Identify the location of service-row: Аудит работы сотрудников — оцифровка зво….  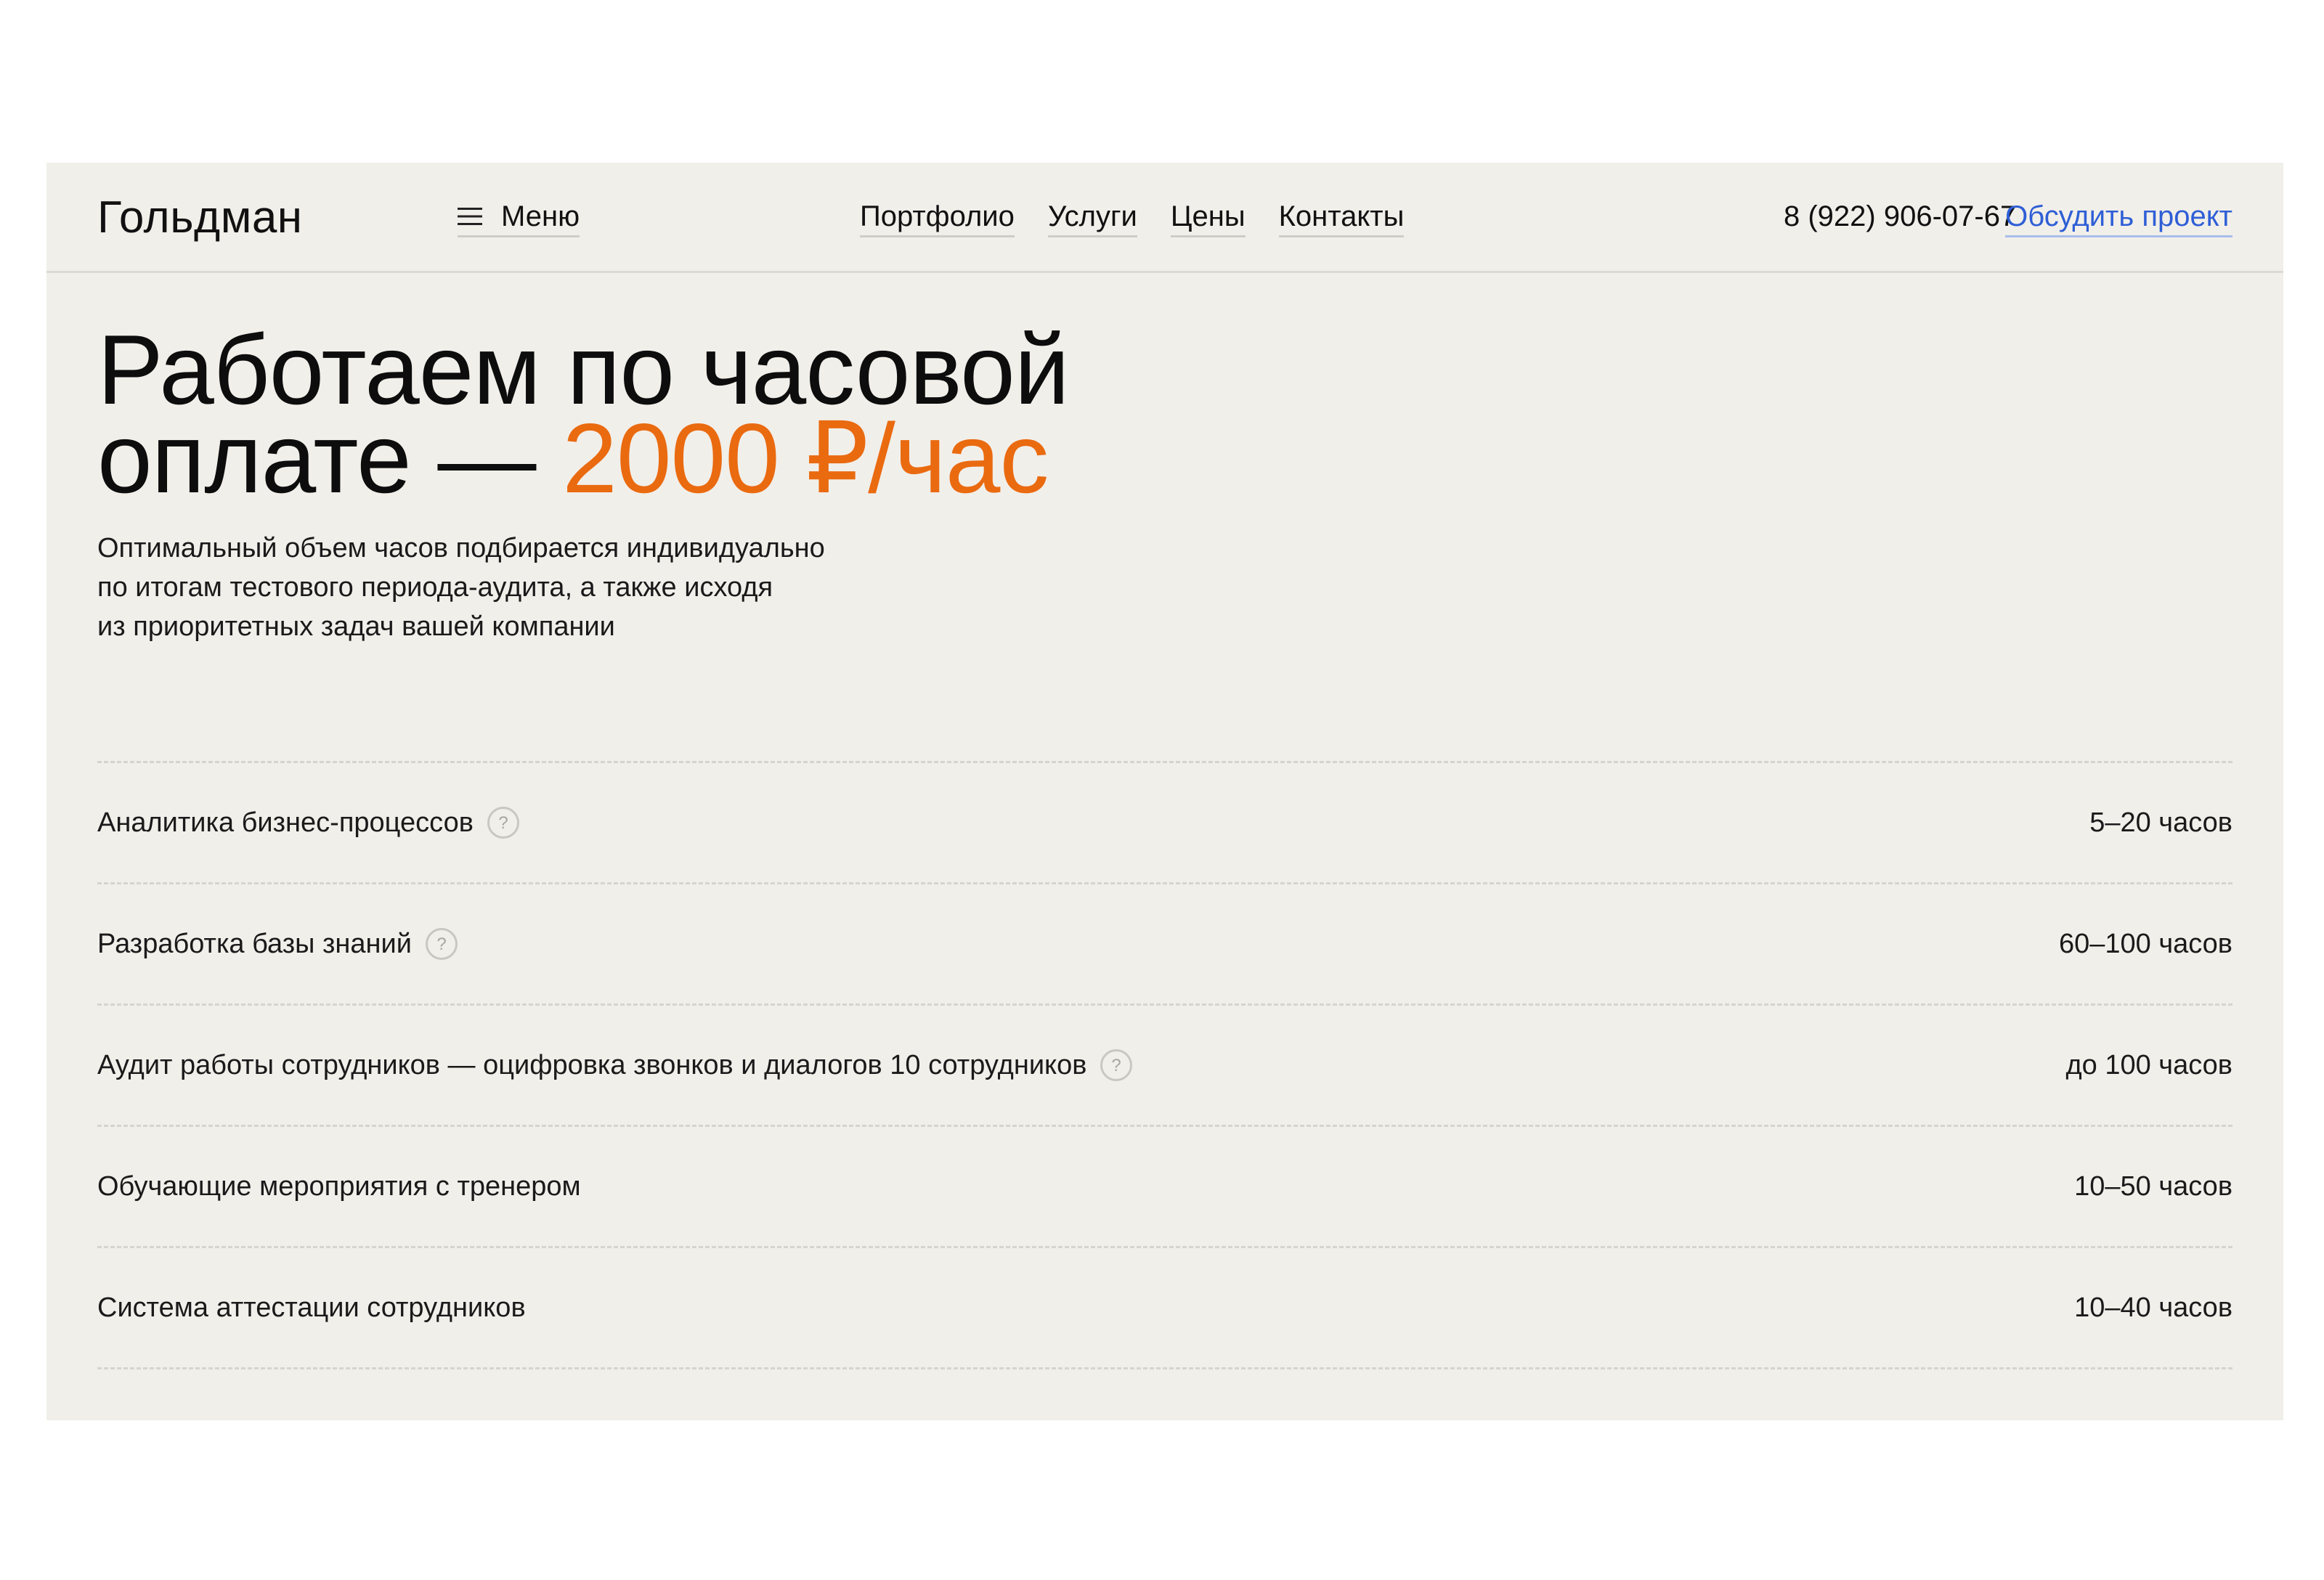
(1164, 1066).